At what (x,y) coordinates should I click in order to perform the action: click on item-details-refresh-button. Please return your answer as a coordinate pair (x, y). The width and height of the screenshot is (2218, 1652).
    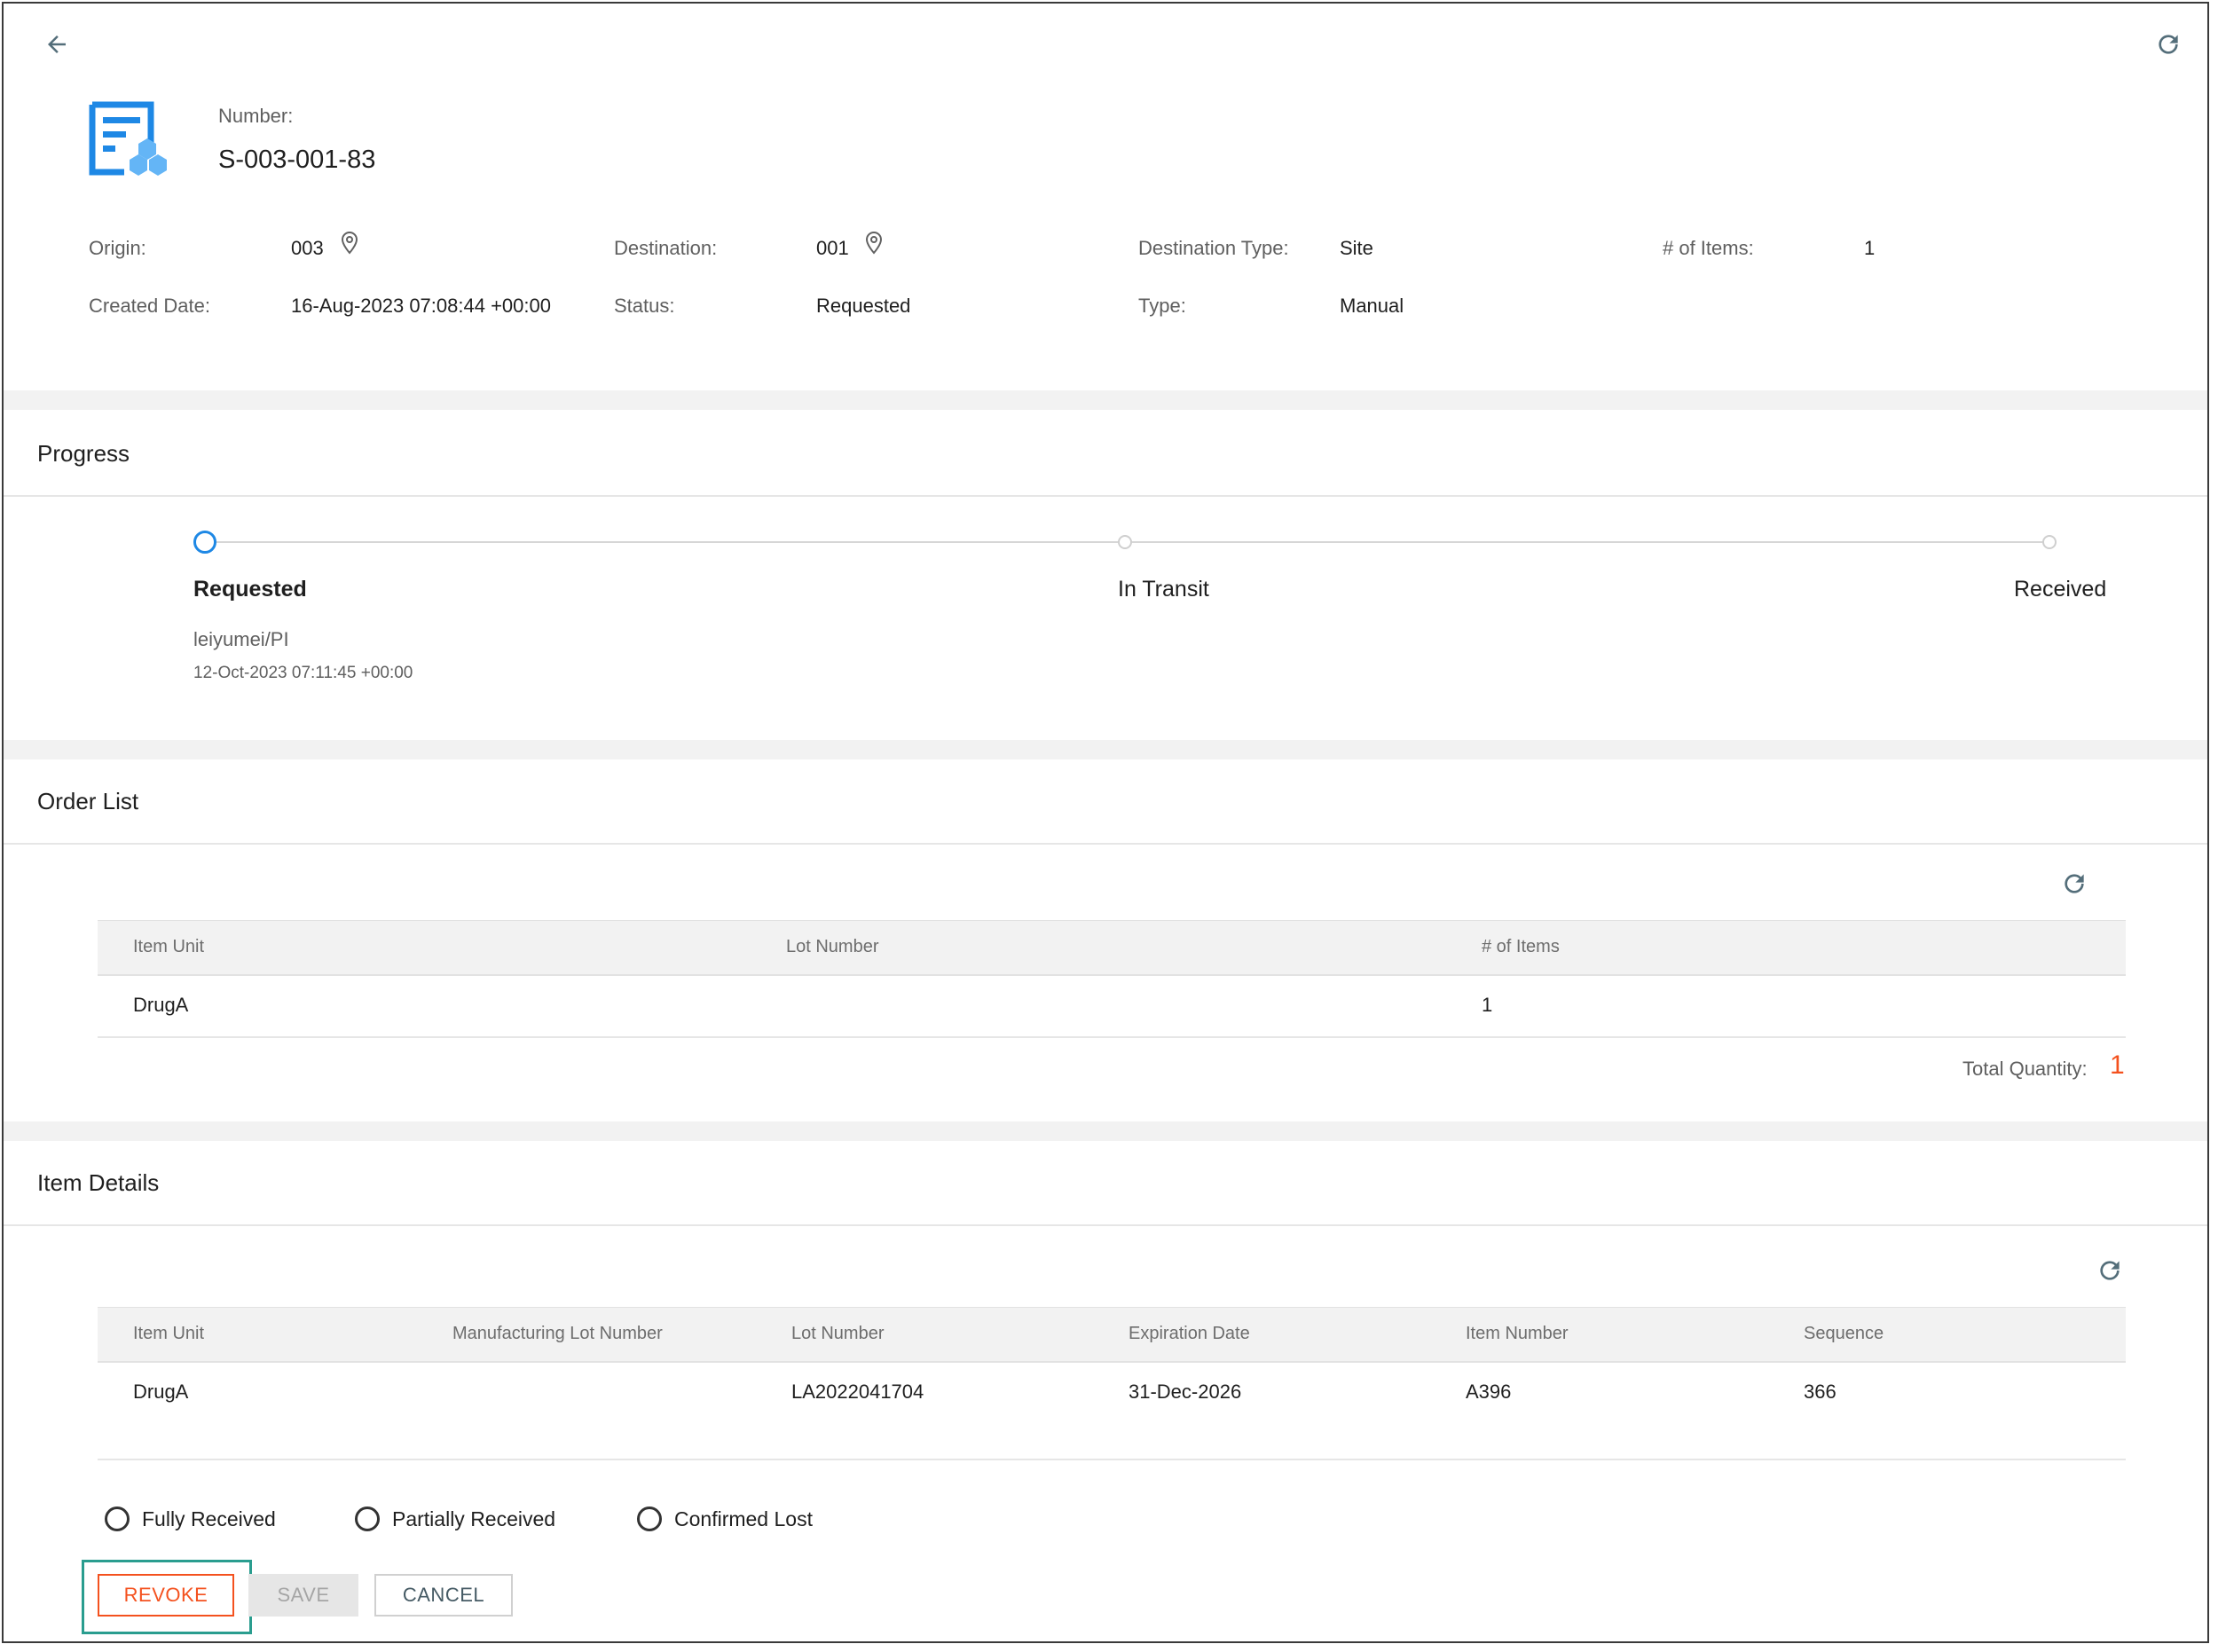
    Looking at the image, I should click on (2110, 1270).